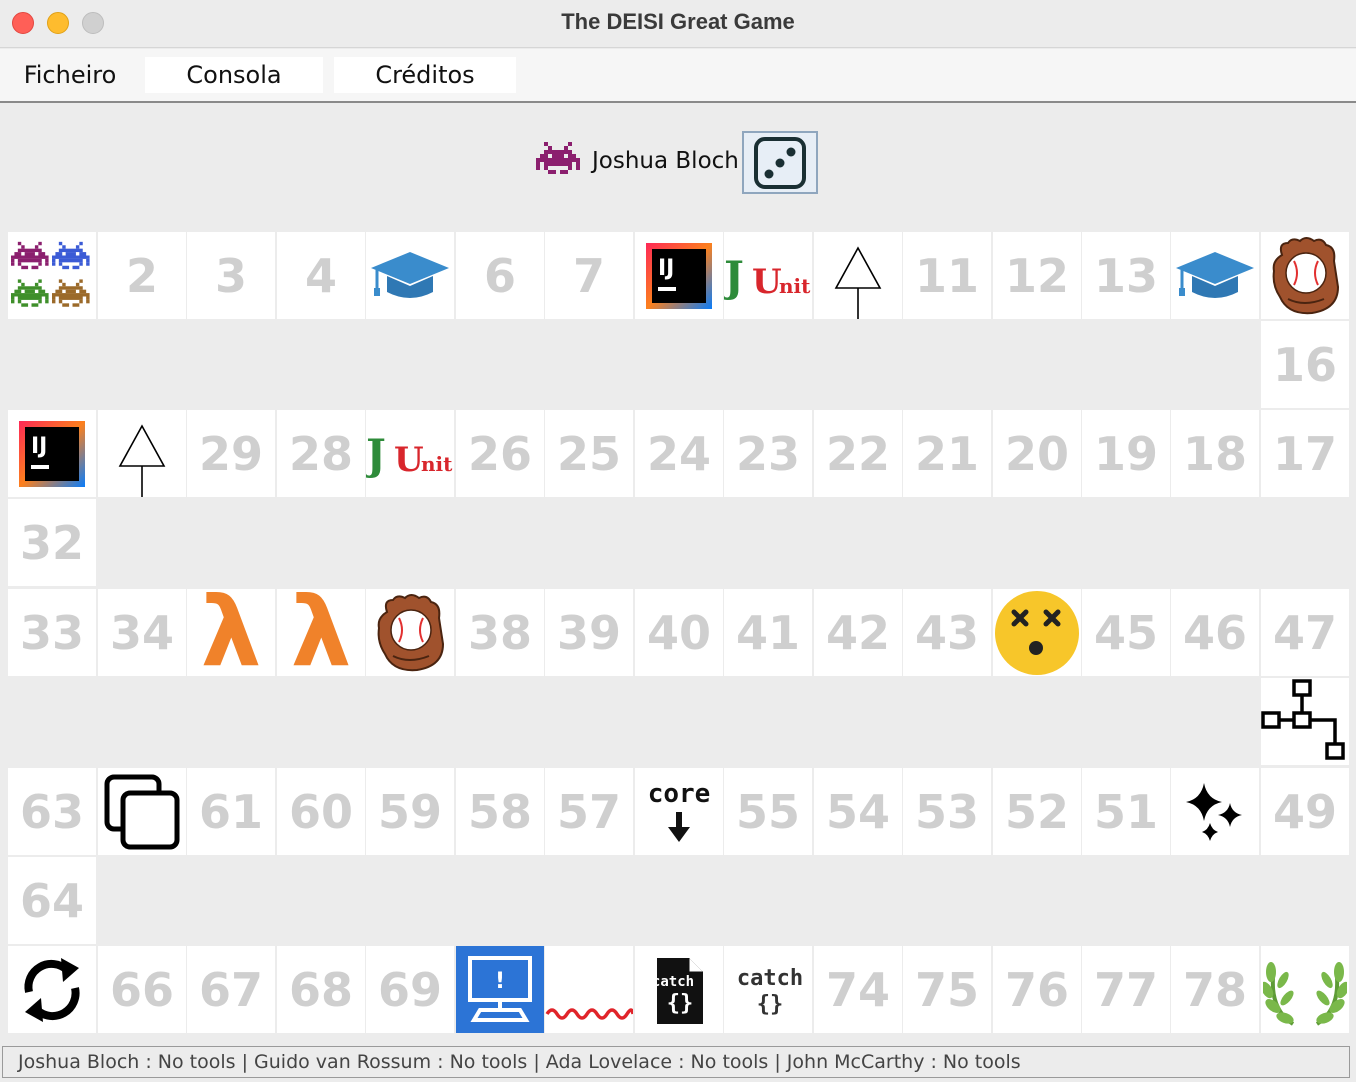 The image size is (1356, 1082). Describe the element at coordinates (1305, 364) in the screenshot. I see `board-cell-16: 16` at that location.